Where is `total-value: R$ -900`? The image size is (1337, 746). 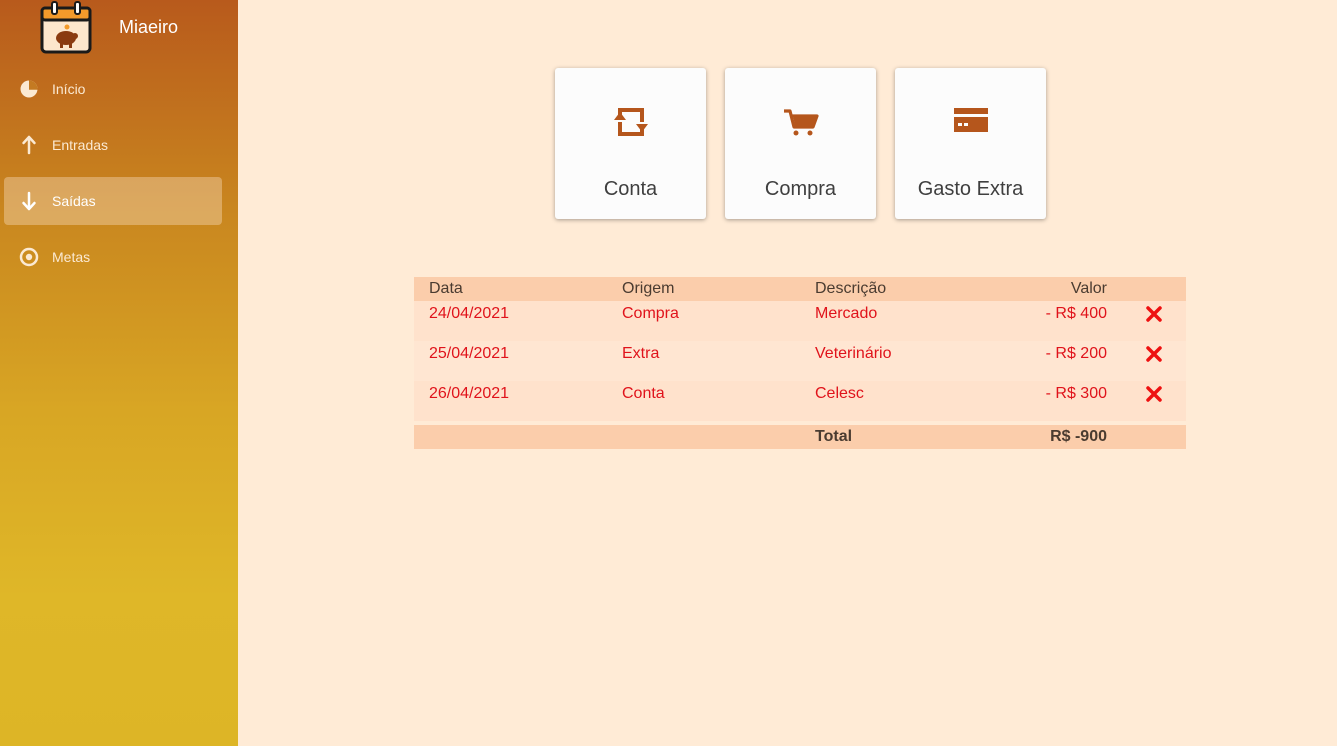 total-value: R$ -900 is located at coordinates (1078, 436).